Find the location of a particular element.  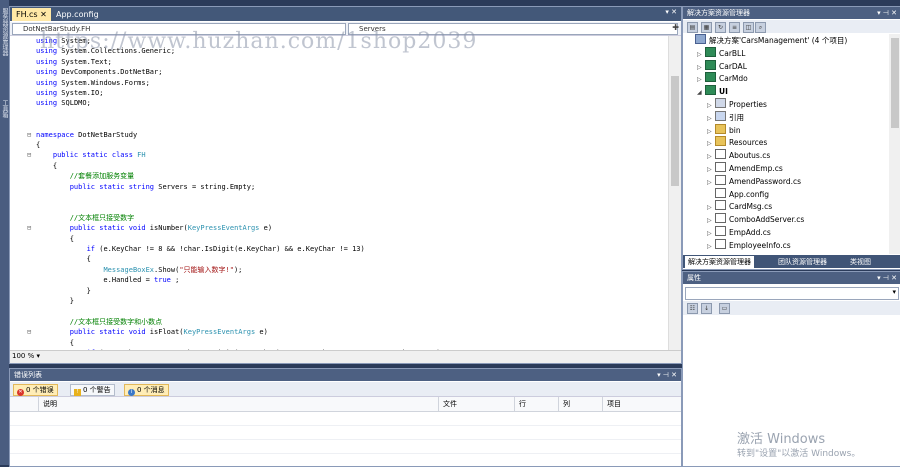

tab-class-view: 类视图 is located at coordinates (860, 262).